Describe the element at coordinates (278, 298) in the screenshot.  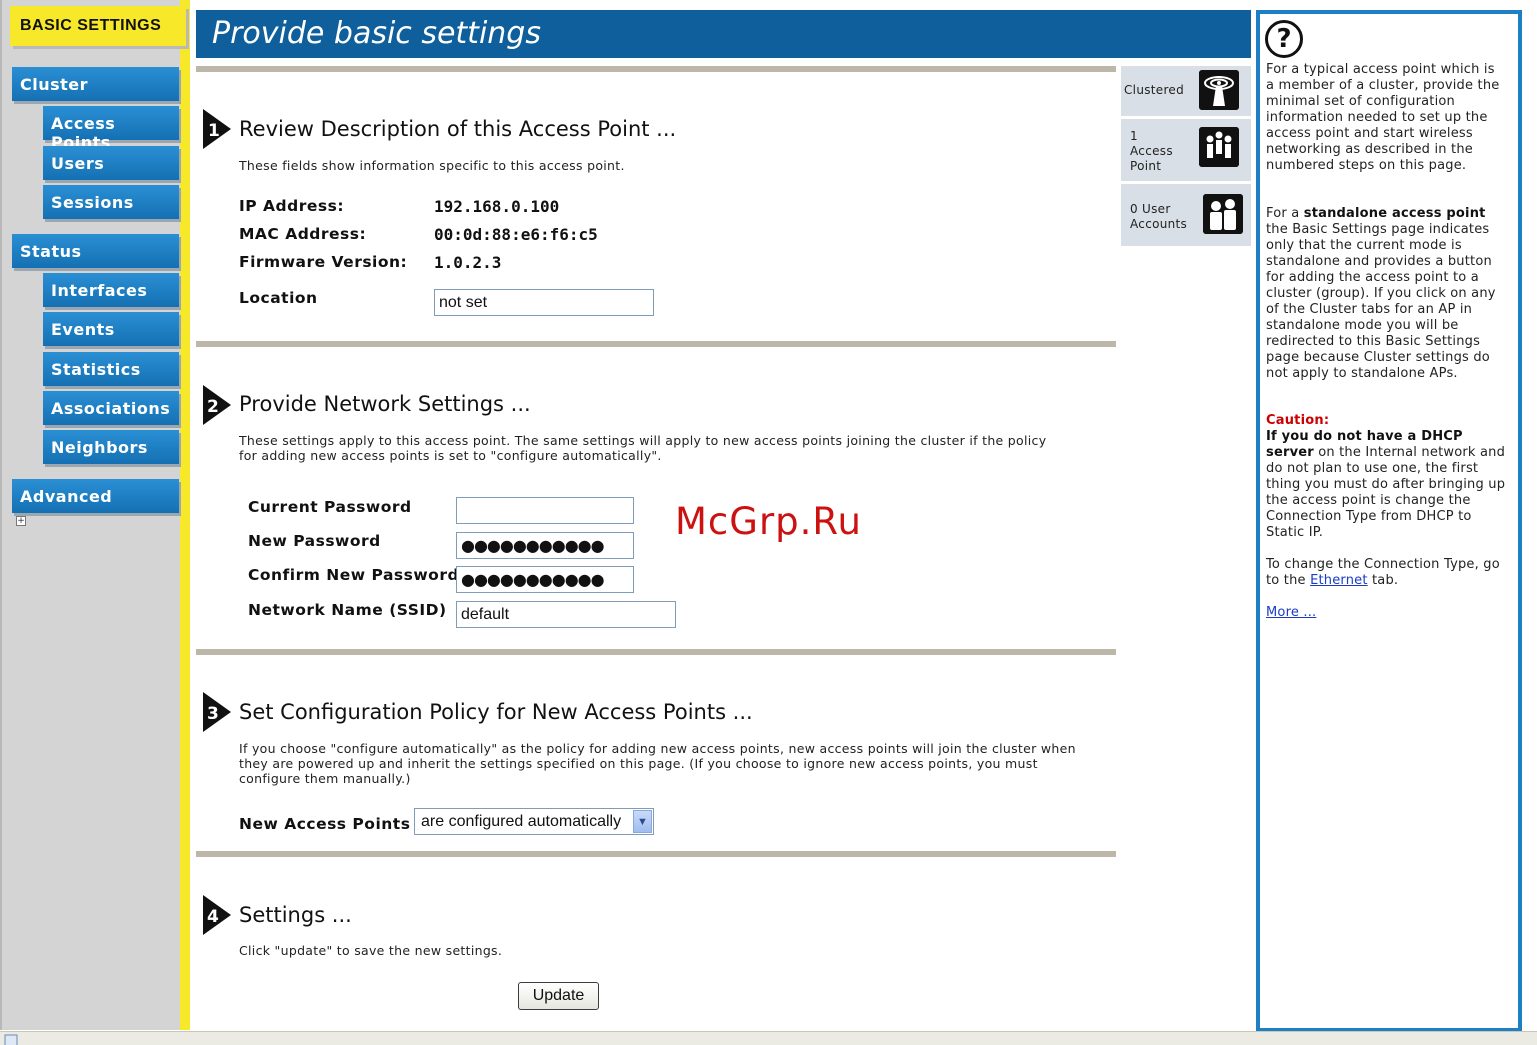
I see `location-label: Location` at that location.